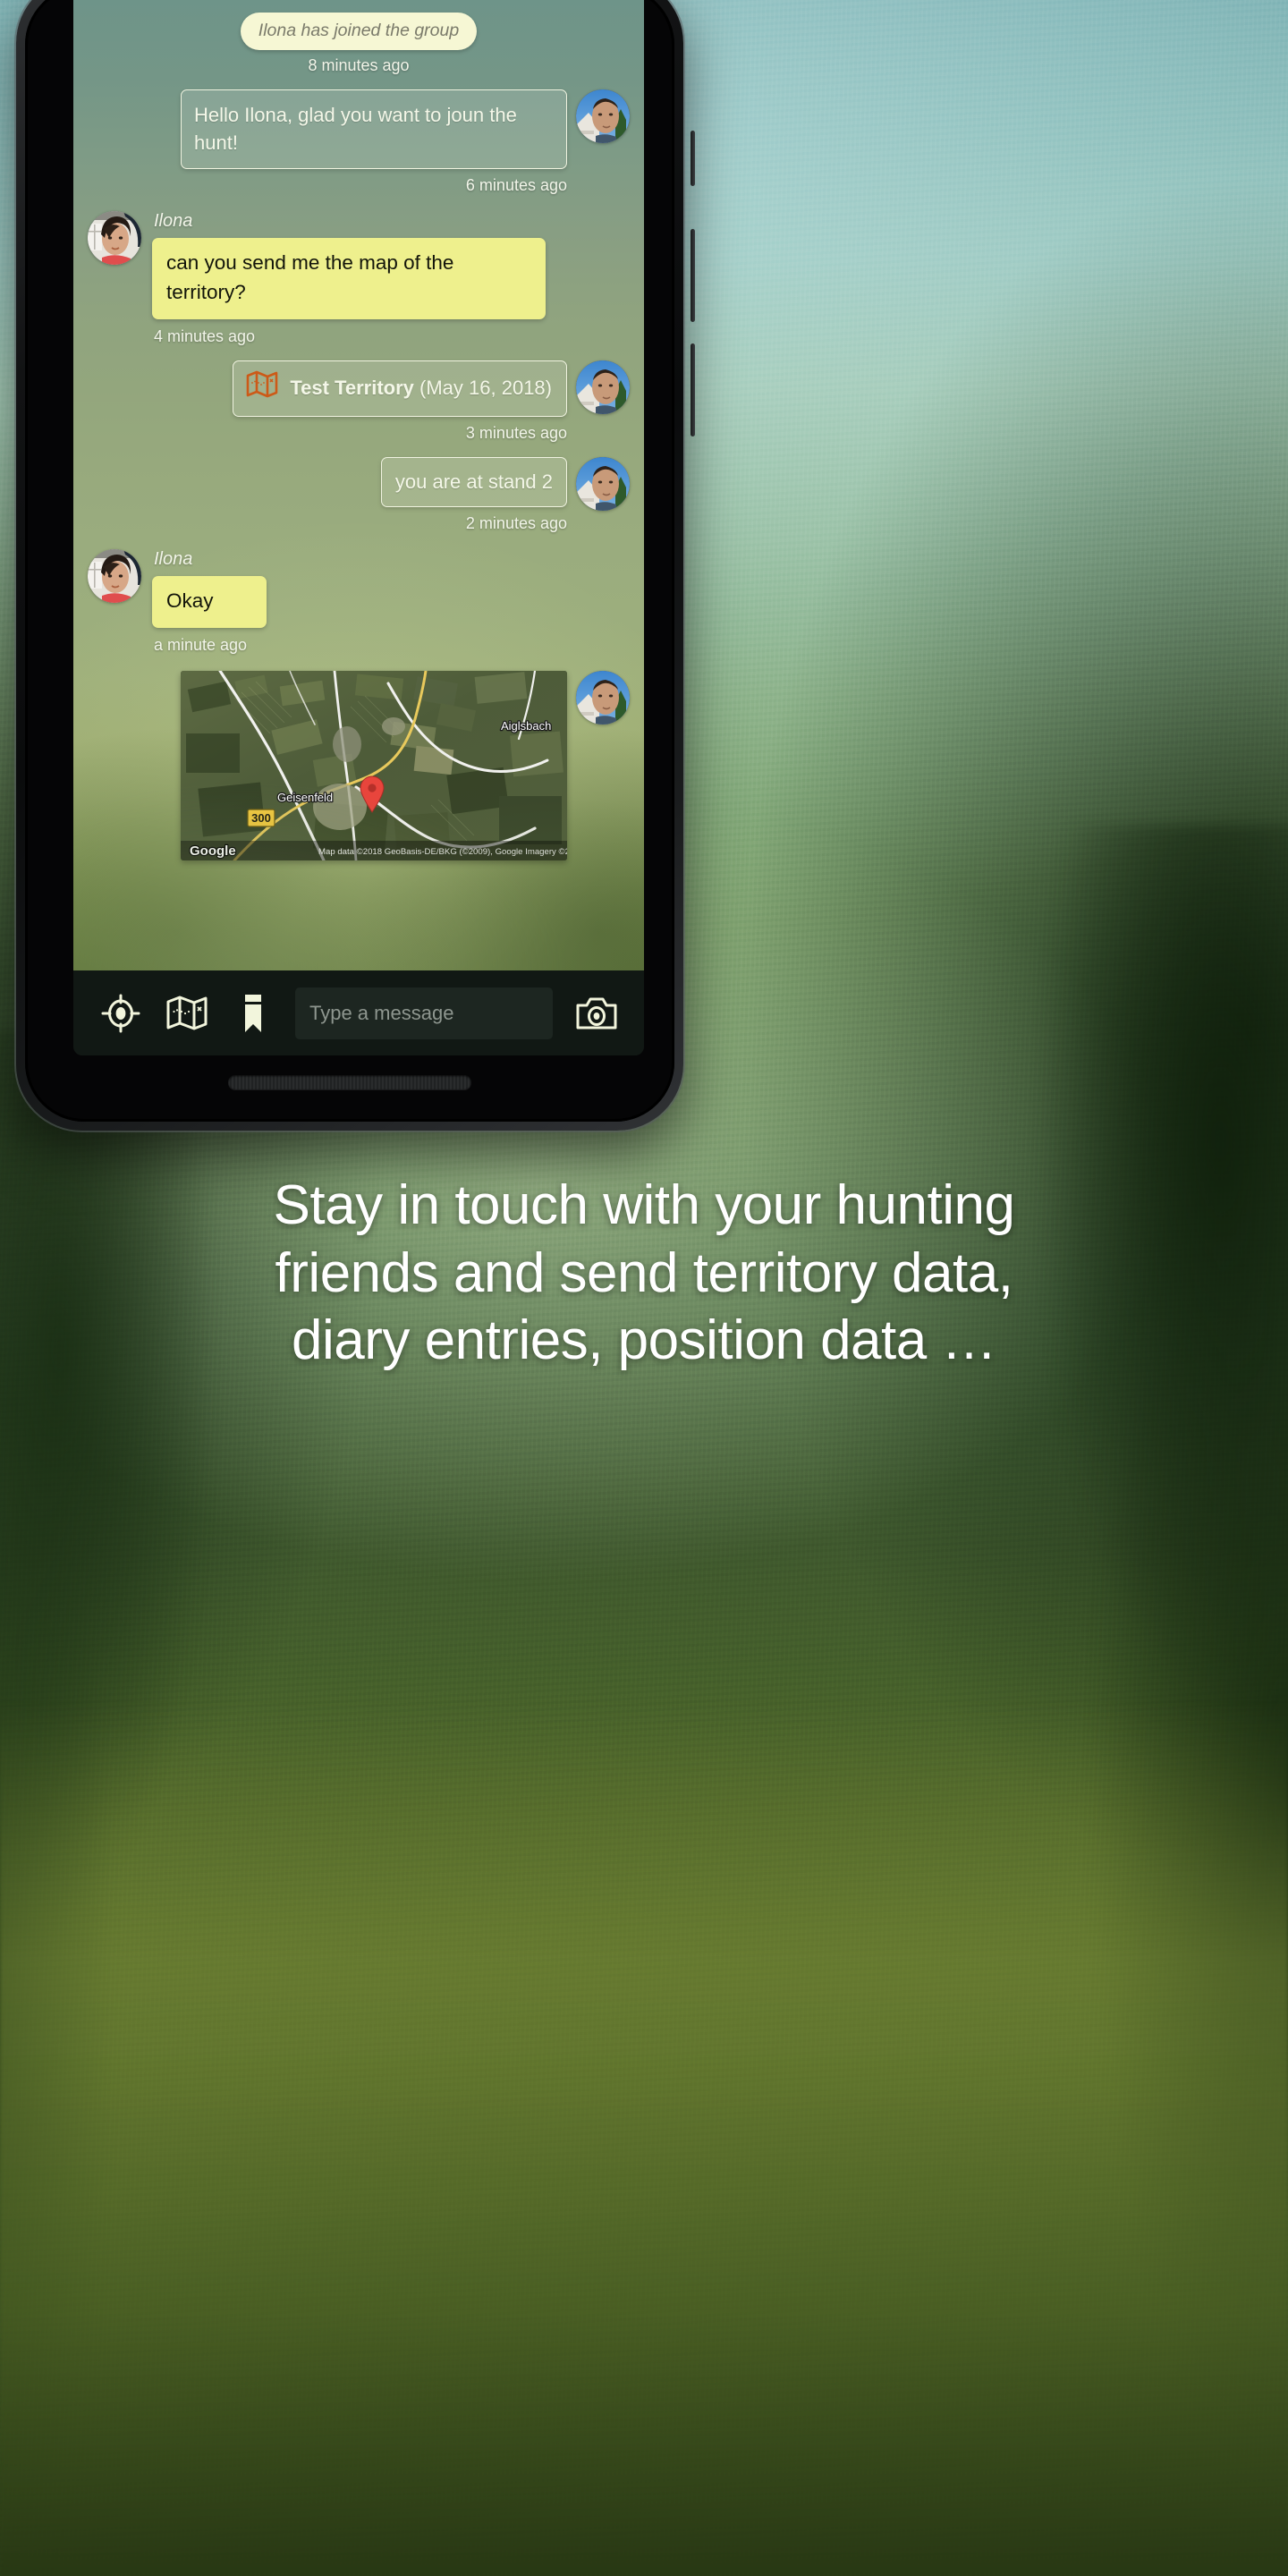 This screenshot has height=2576, width=1288. I want to click on svg-text: 300, so click(261, 818).